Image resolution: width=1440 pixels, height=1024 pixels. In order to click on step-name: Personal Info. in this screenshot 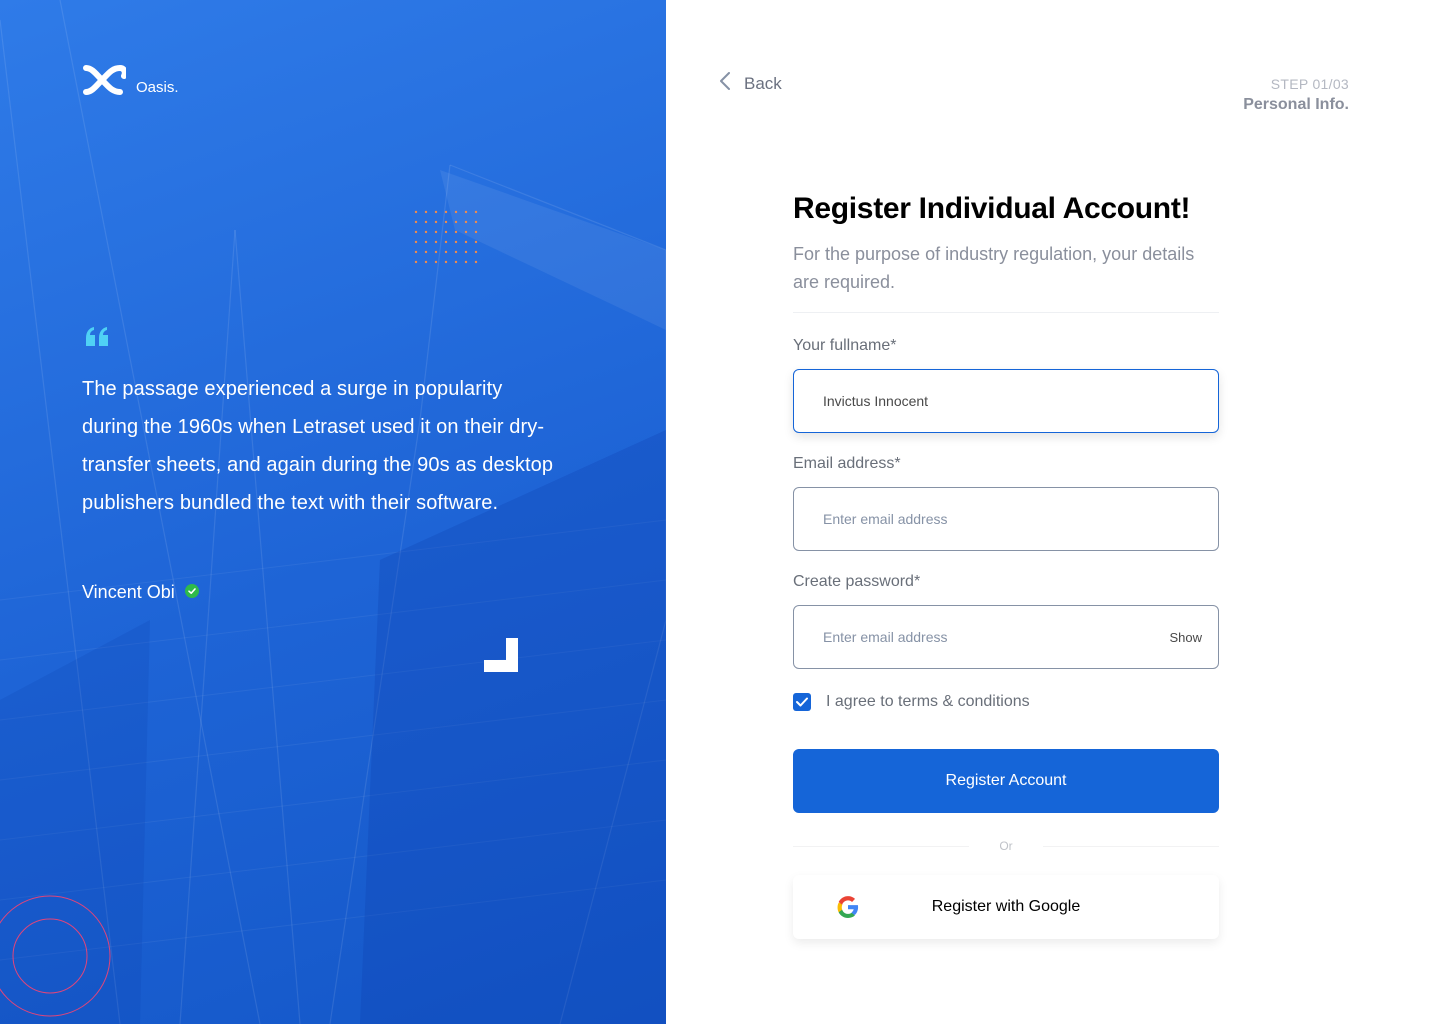, I will do `click(1296, 104)`.